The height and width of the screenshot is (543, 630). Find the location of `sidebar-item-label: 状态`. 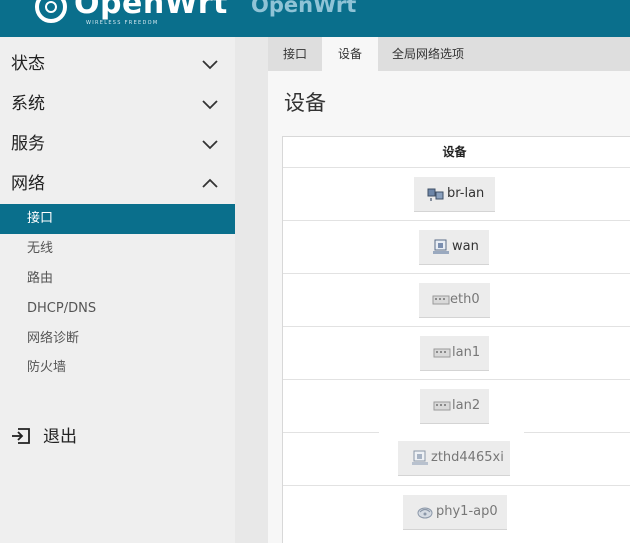

sidebar-item-label: 状态 is located at coordinates (28, 64).